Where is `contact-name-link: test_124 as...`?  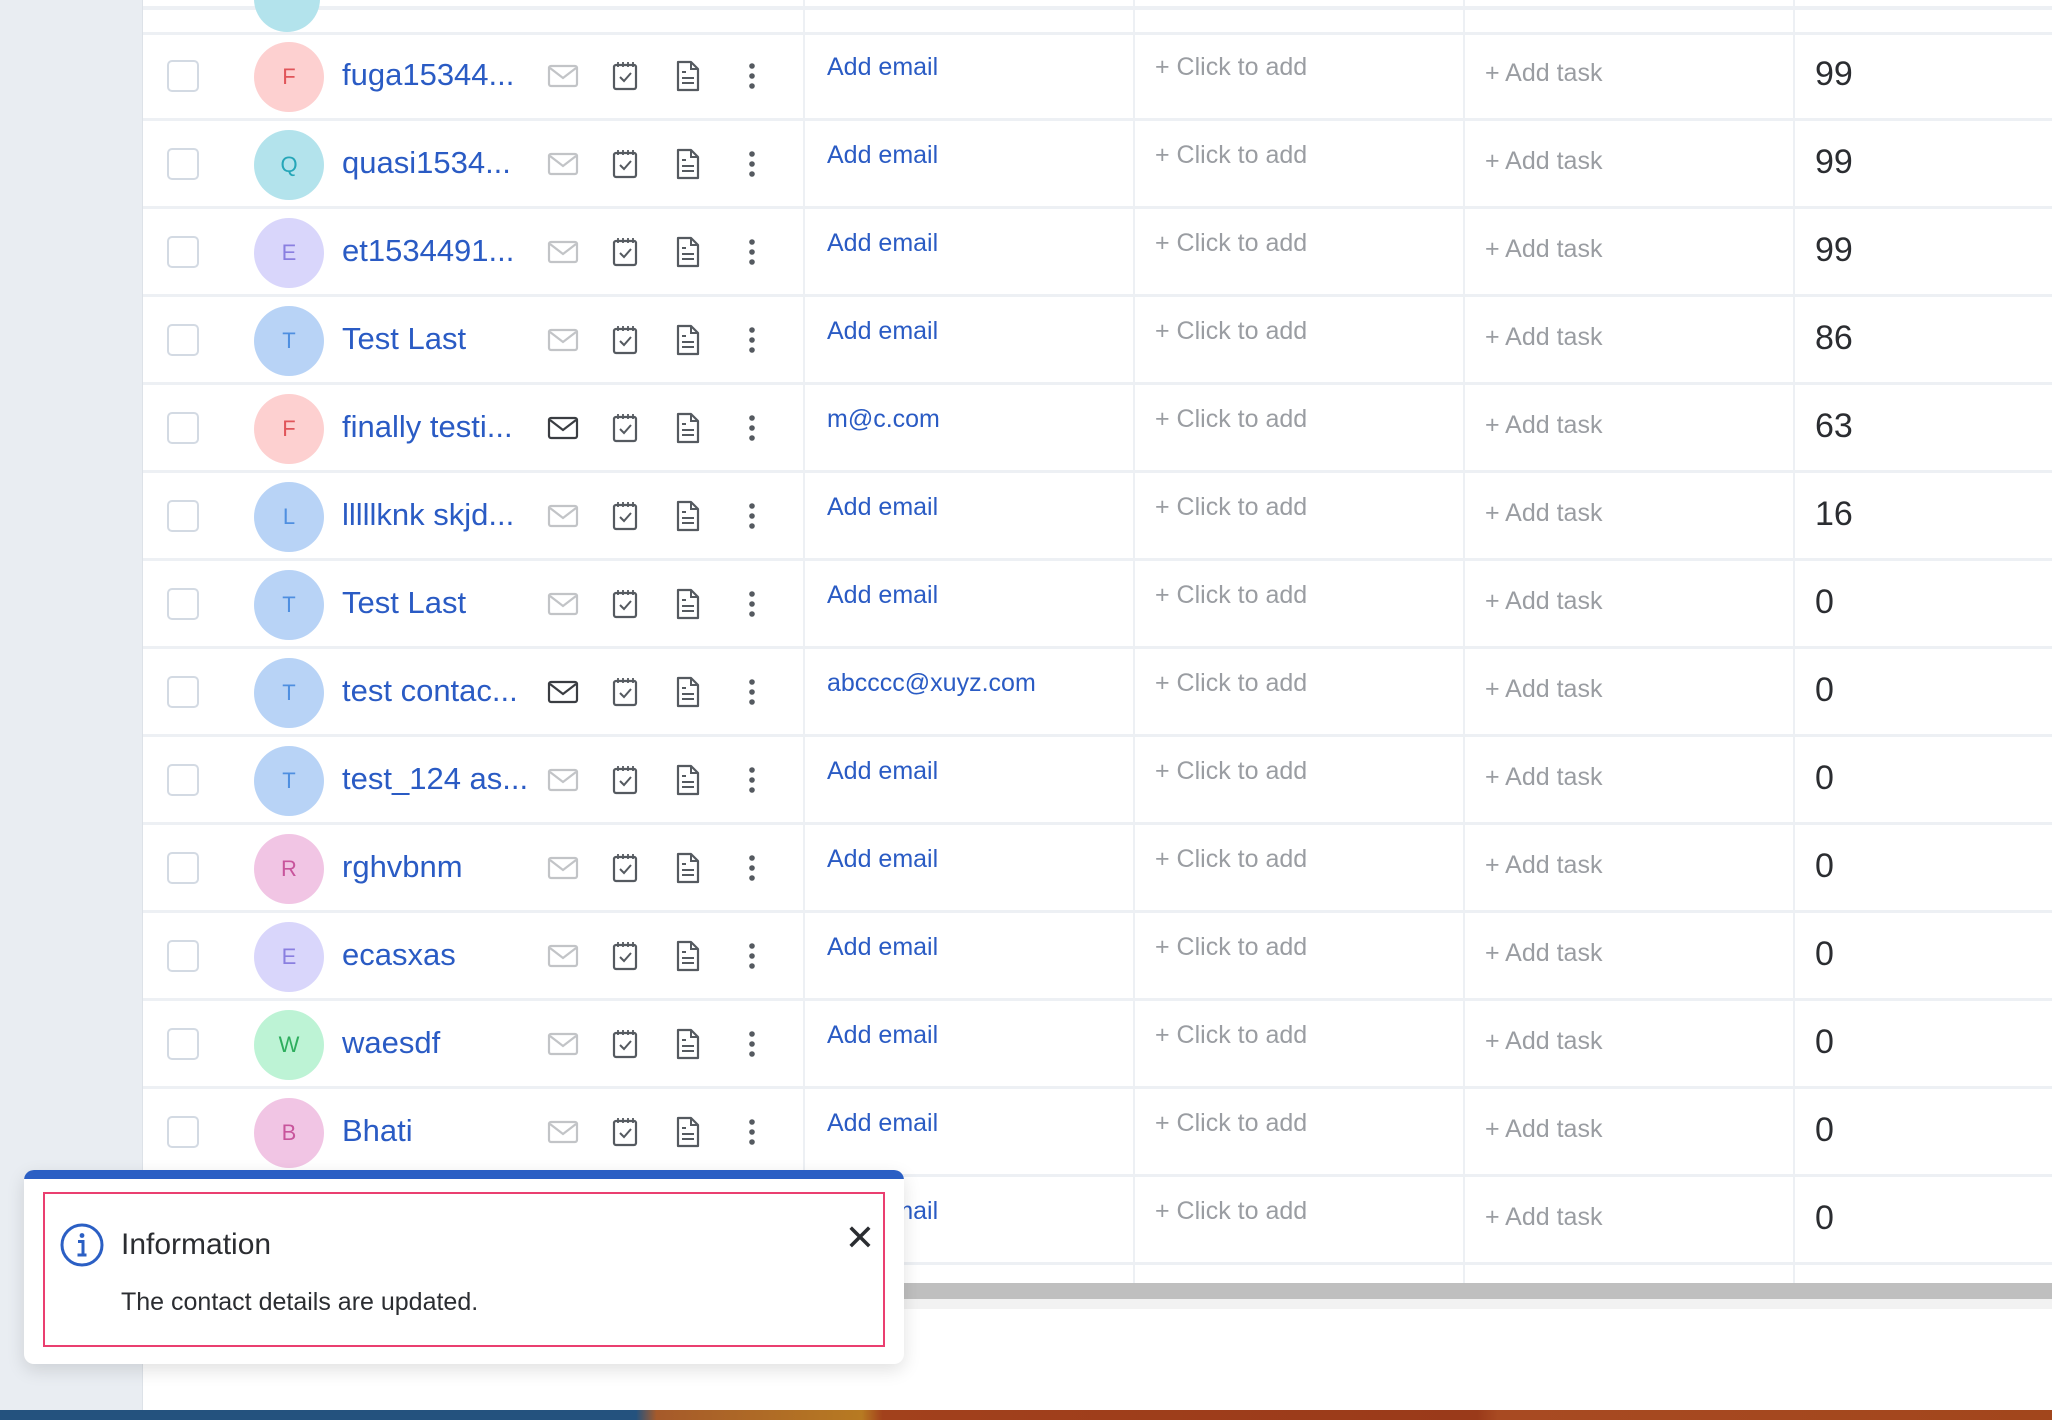
contact-name-link: test_124 as... is located at coordinates (442, 779).